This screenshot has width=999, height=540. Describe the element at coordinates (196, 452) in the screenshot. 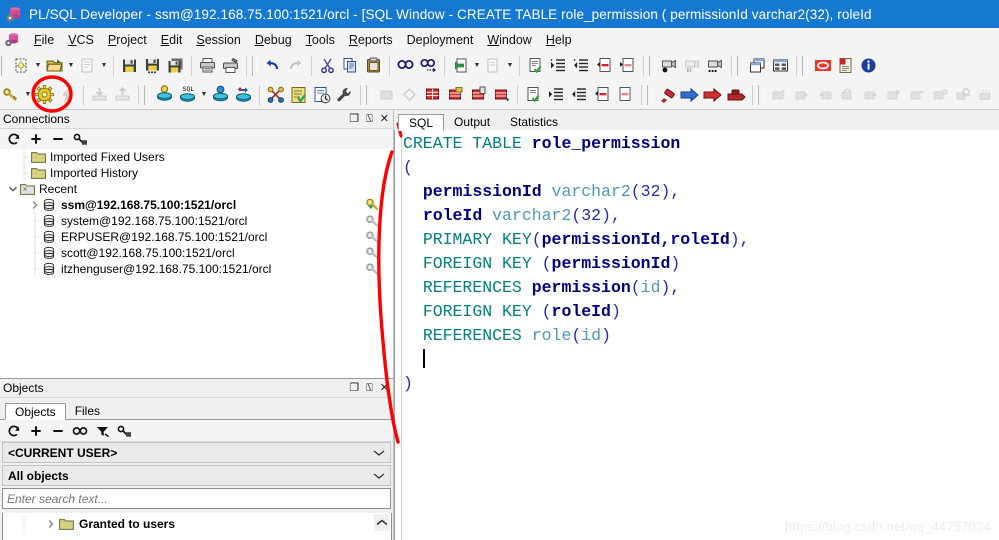

I see `user-select: <CURRENT USER>` at that location.